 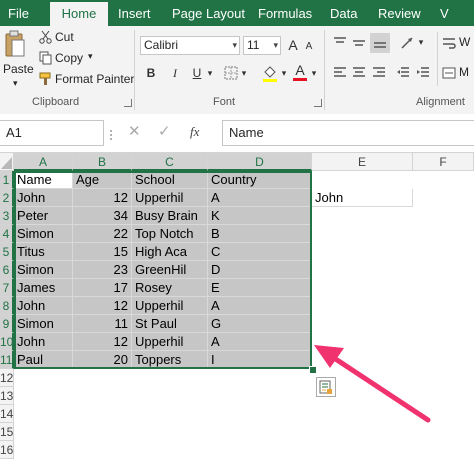 What do you see at coordinates (260, 252) in the screenshot?
I see `table-cell: C` at bounding box center [260, 252].